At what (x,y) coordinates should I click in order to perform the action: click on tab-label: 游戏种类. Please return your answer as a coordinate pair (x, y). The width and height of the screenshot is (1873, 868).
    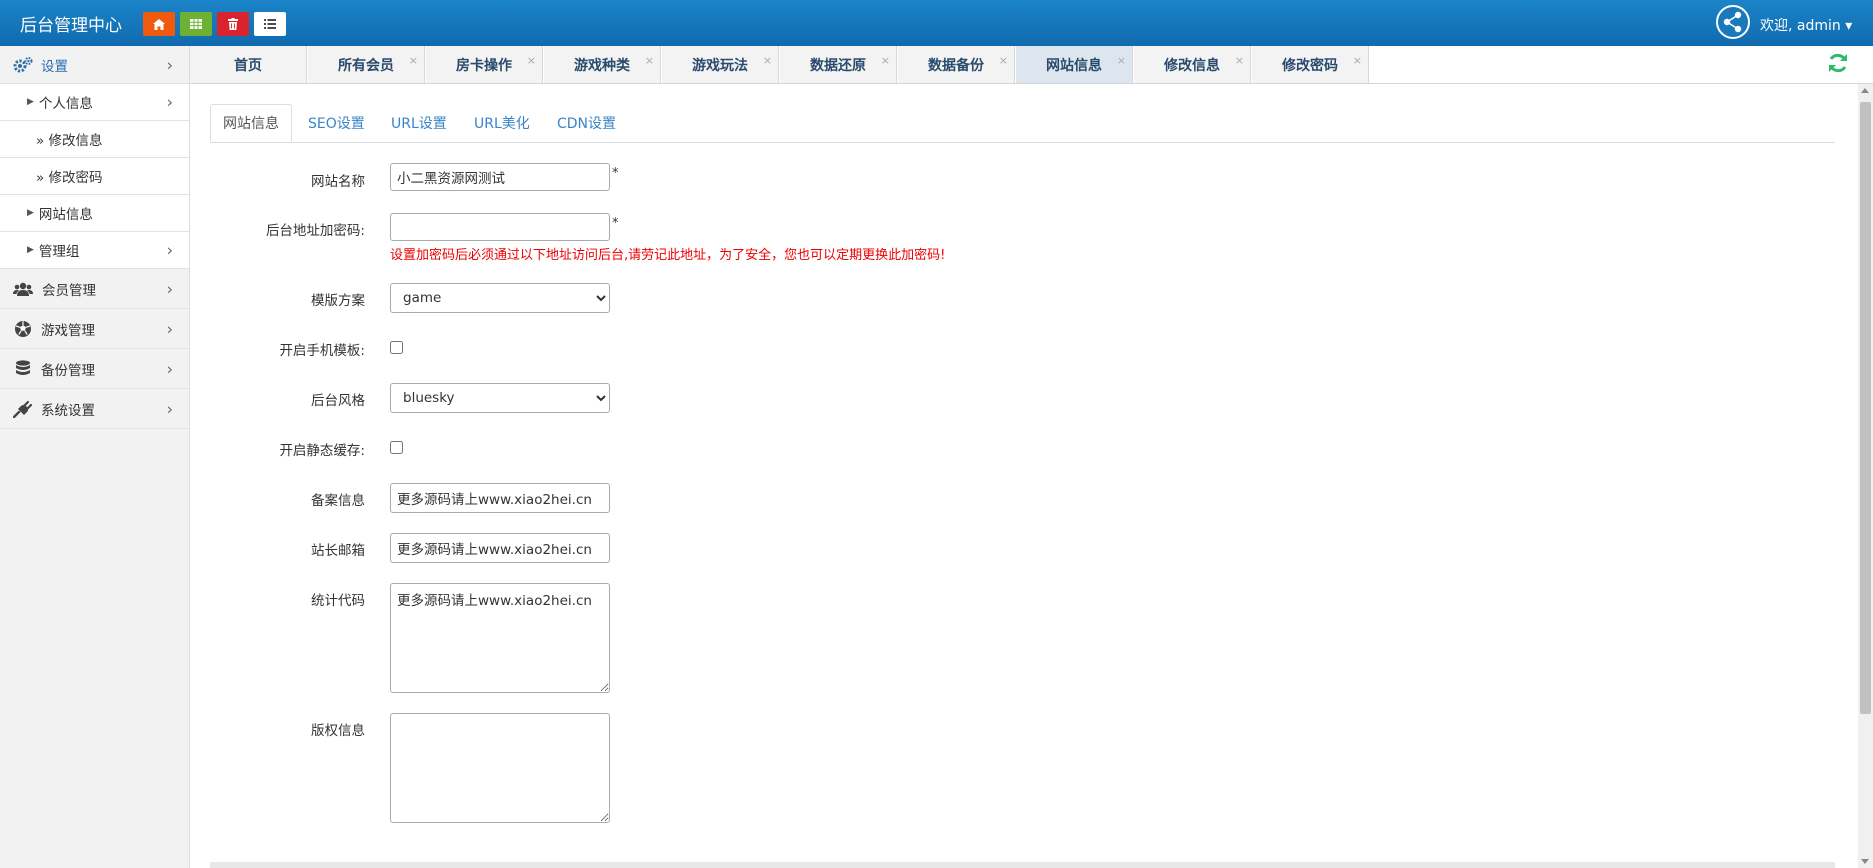
    Looking at the image, I should click on (602, 65).